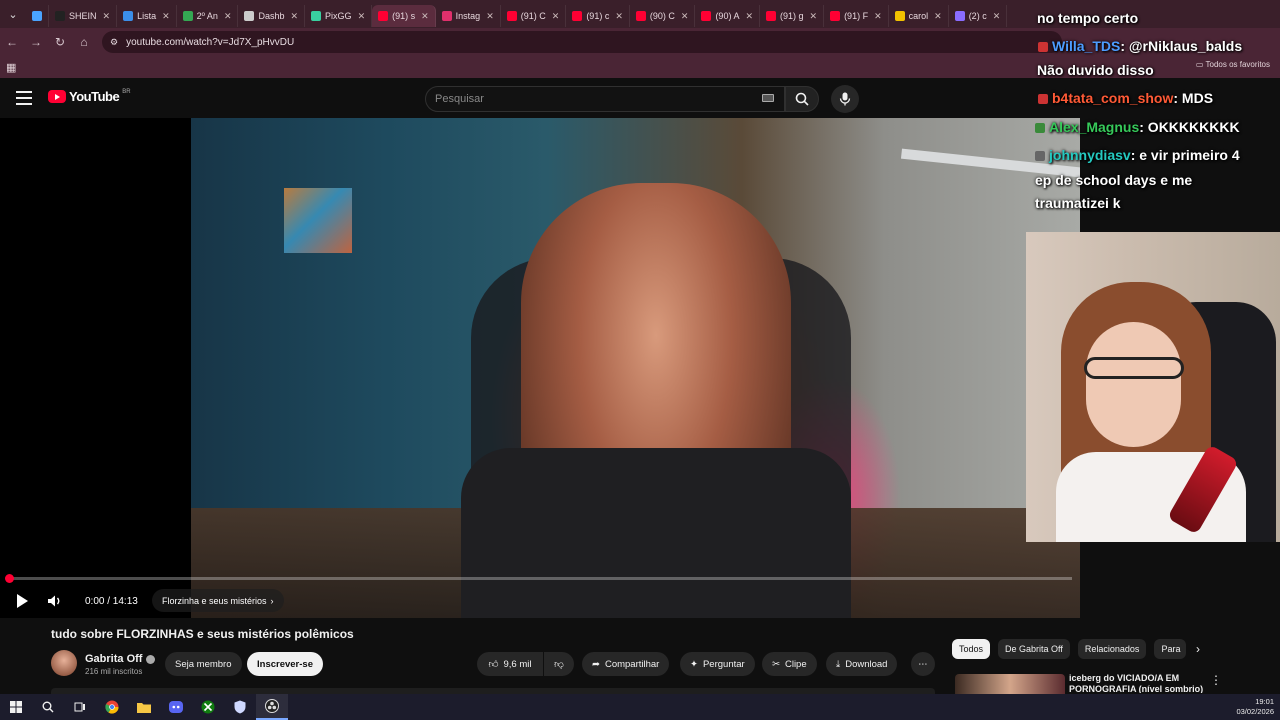  What do you see at coordinates (13, 14) in the screenshot?
I see `tab-search-chevron-icon: ⌄` at bounding box center [13, 14].